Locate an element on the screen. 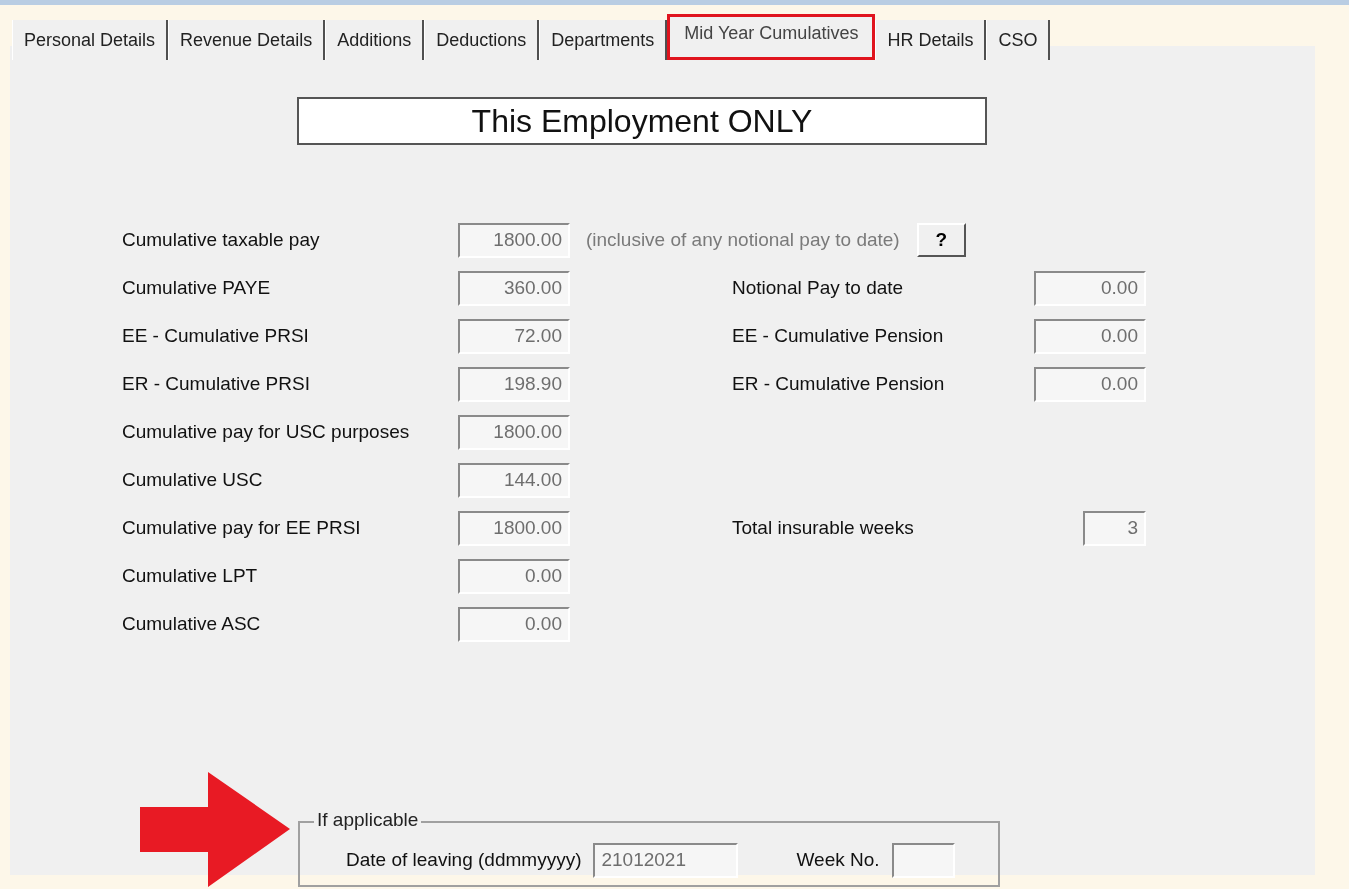 Image resolution: width=1349 pixels, height=889 pixels. tab: CSO is located at coordinates (1018, 40).